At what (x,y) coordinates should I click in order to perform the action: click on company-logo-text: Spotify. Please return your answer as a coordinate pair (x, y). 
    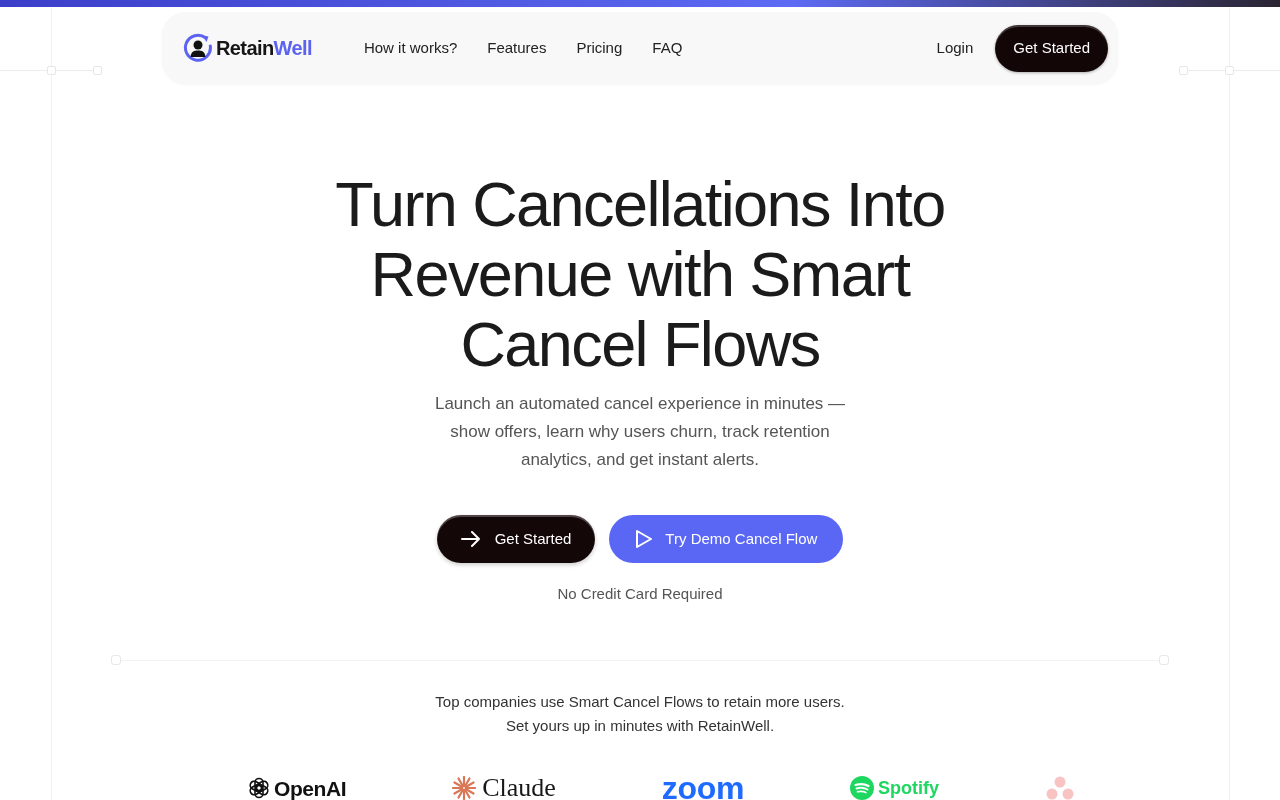
    Looking at the image, I should click on (909, 788).